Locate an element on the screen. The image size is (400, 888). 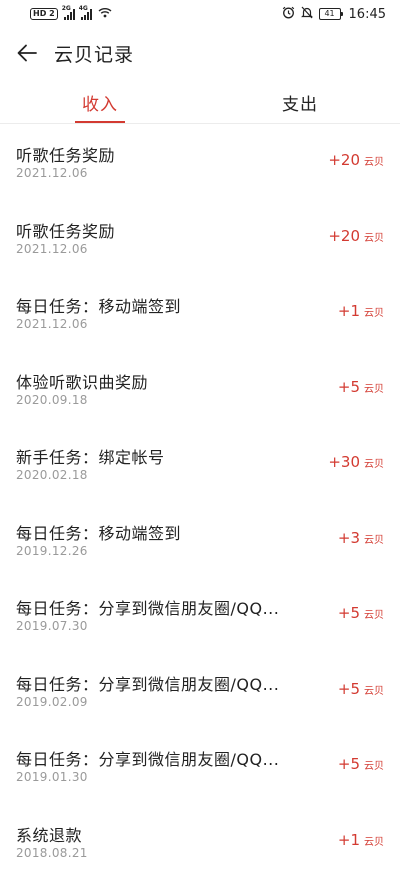
tab-bar: 收入 支出 is located at coordinates (200, 103).